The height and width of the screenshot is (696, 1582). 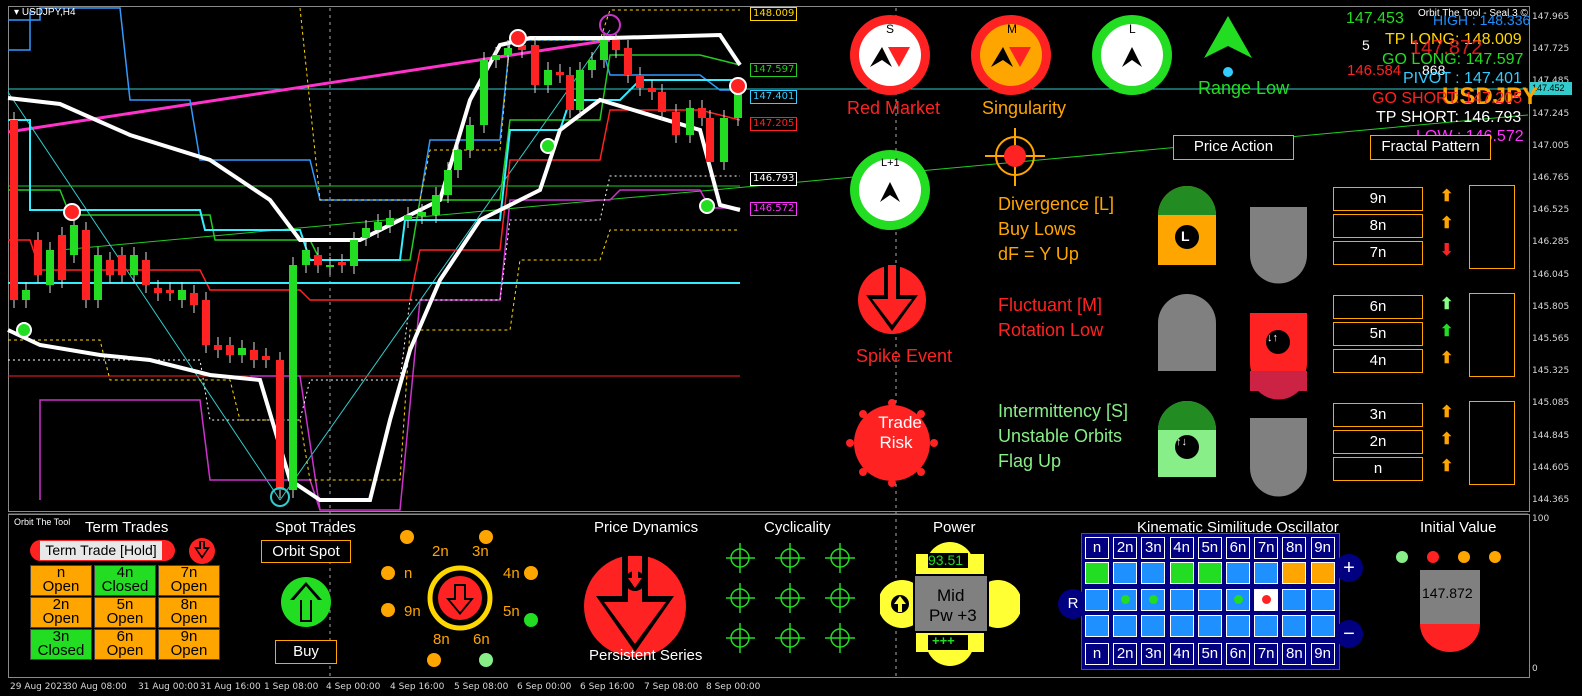 What do you see at coordinates (1551, 145) in the screenshot?
I see `price-axis-label: 147.005` at bounding box center [1551, 145].